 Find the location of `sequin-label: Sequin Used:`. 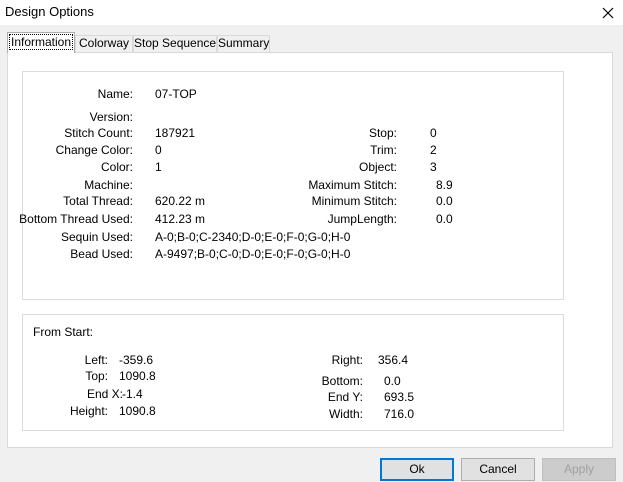

sequin-label: Sequin Used: is located at coordinates (96, 237).